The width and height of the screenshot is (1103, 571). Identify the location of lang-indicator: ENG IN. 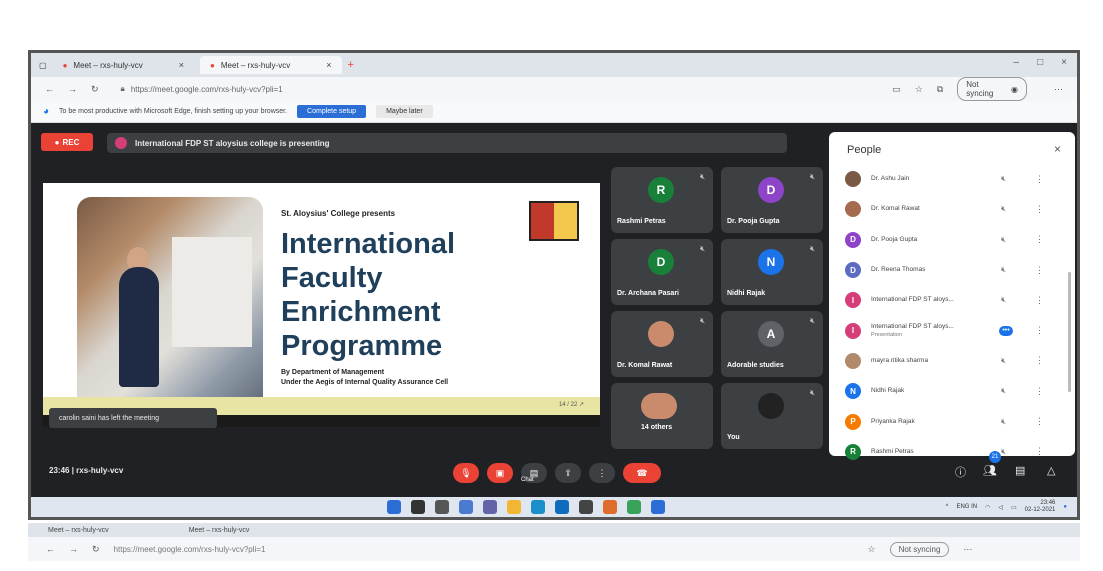
(966, 507).